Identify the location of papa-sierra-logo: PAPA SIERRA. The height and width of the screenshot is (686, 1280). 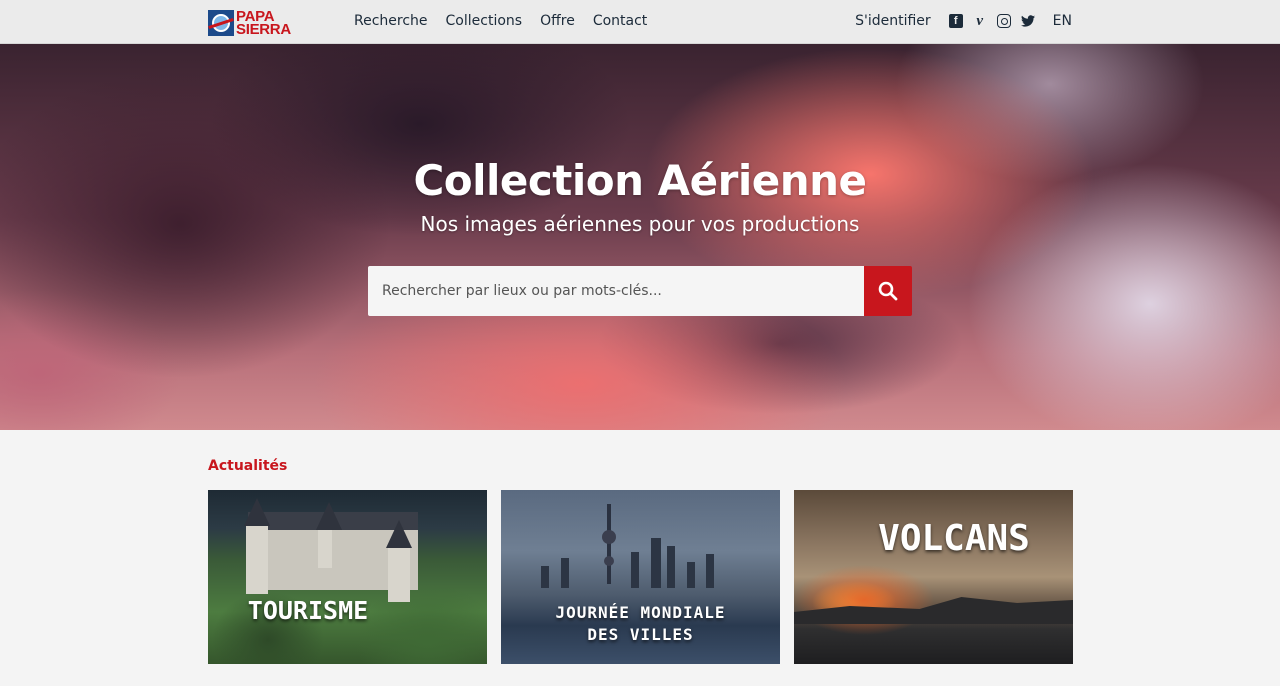
(249, 23).